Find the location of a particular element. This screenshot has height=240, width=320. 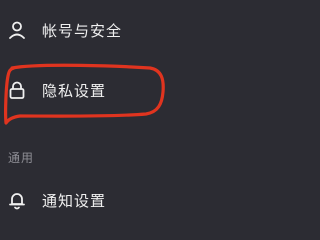

person-icon is located at coordinates (17, 30).